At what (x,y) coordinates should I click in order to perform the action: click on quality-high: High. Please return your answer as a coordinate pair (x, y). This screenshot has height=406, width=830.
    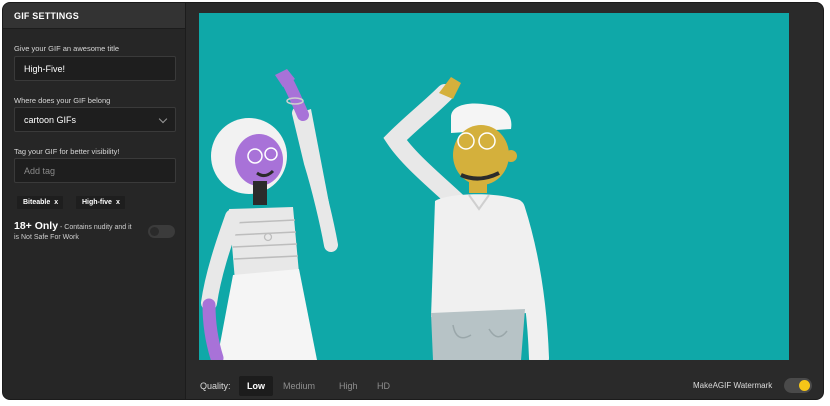
    Looking at the image, I should click on (348, 386).